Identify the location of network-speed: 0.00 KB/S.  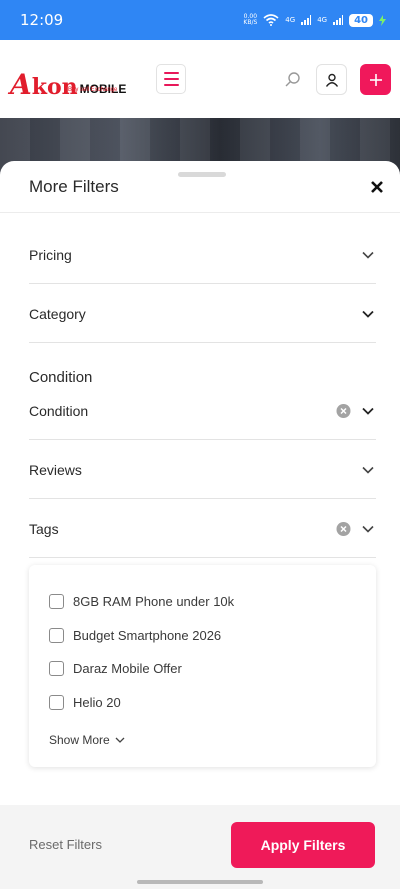
(250, 20).